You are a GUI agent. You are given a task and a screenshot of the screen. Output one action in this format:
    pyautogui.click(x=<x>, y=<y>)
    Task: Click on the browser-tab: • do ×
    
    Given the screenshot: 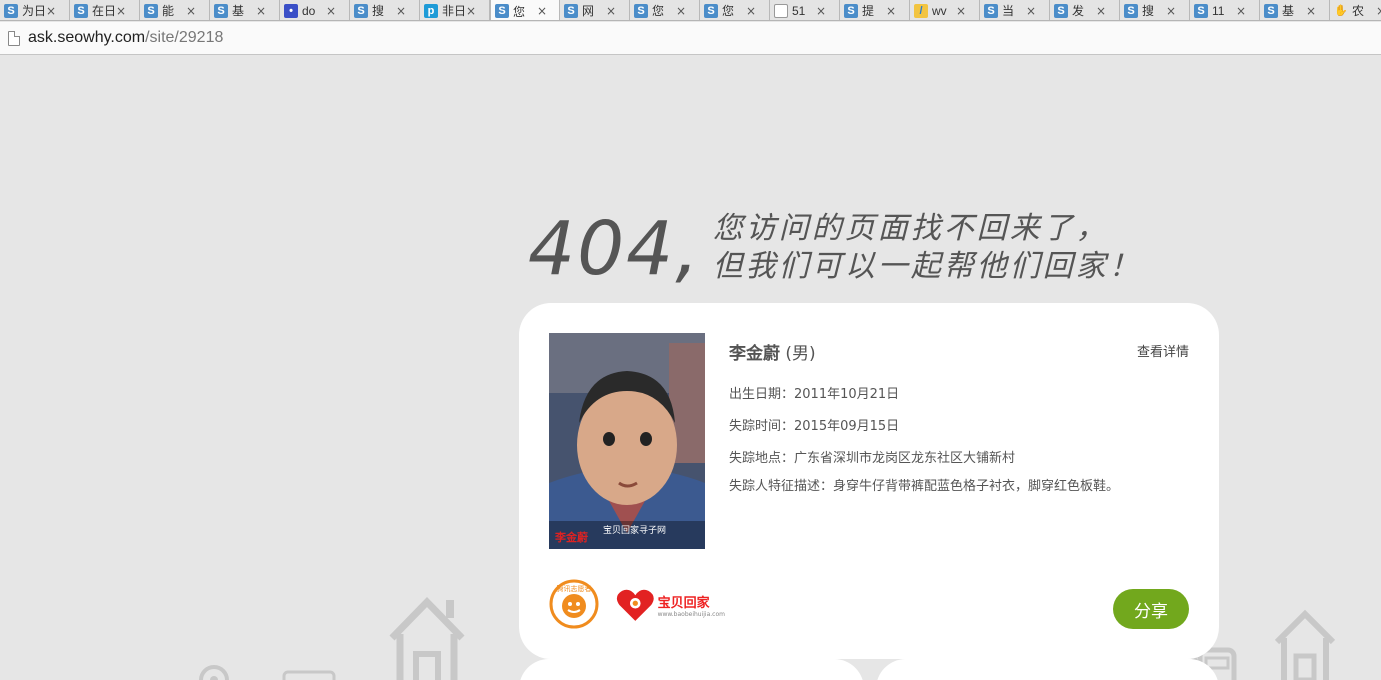 What is the action you would take?
    pyautogui.click(x=315, y=10)
    